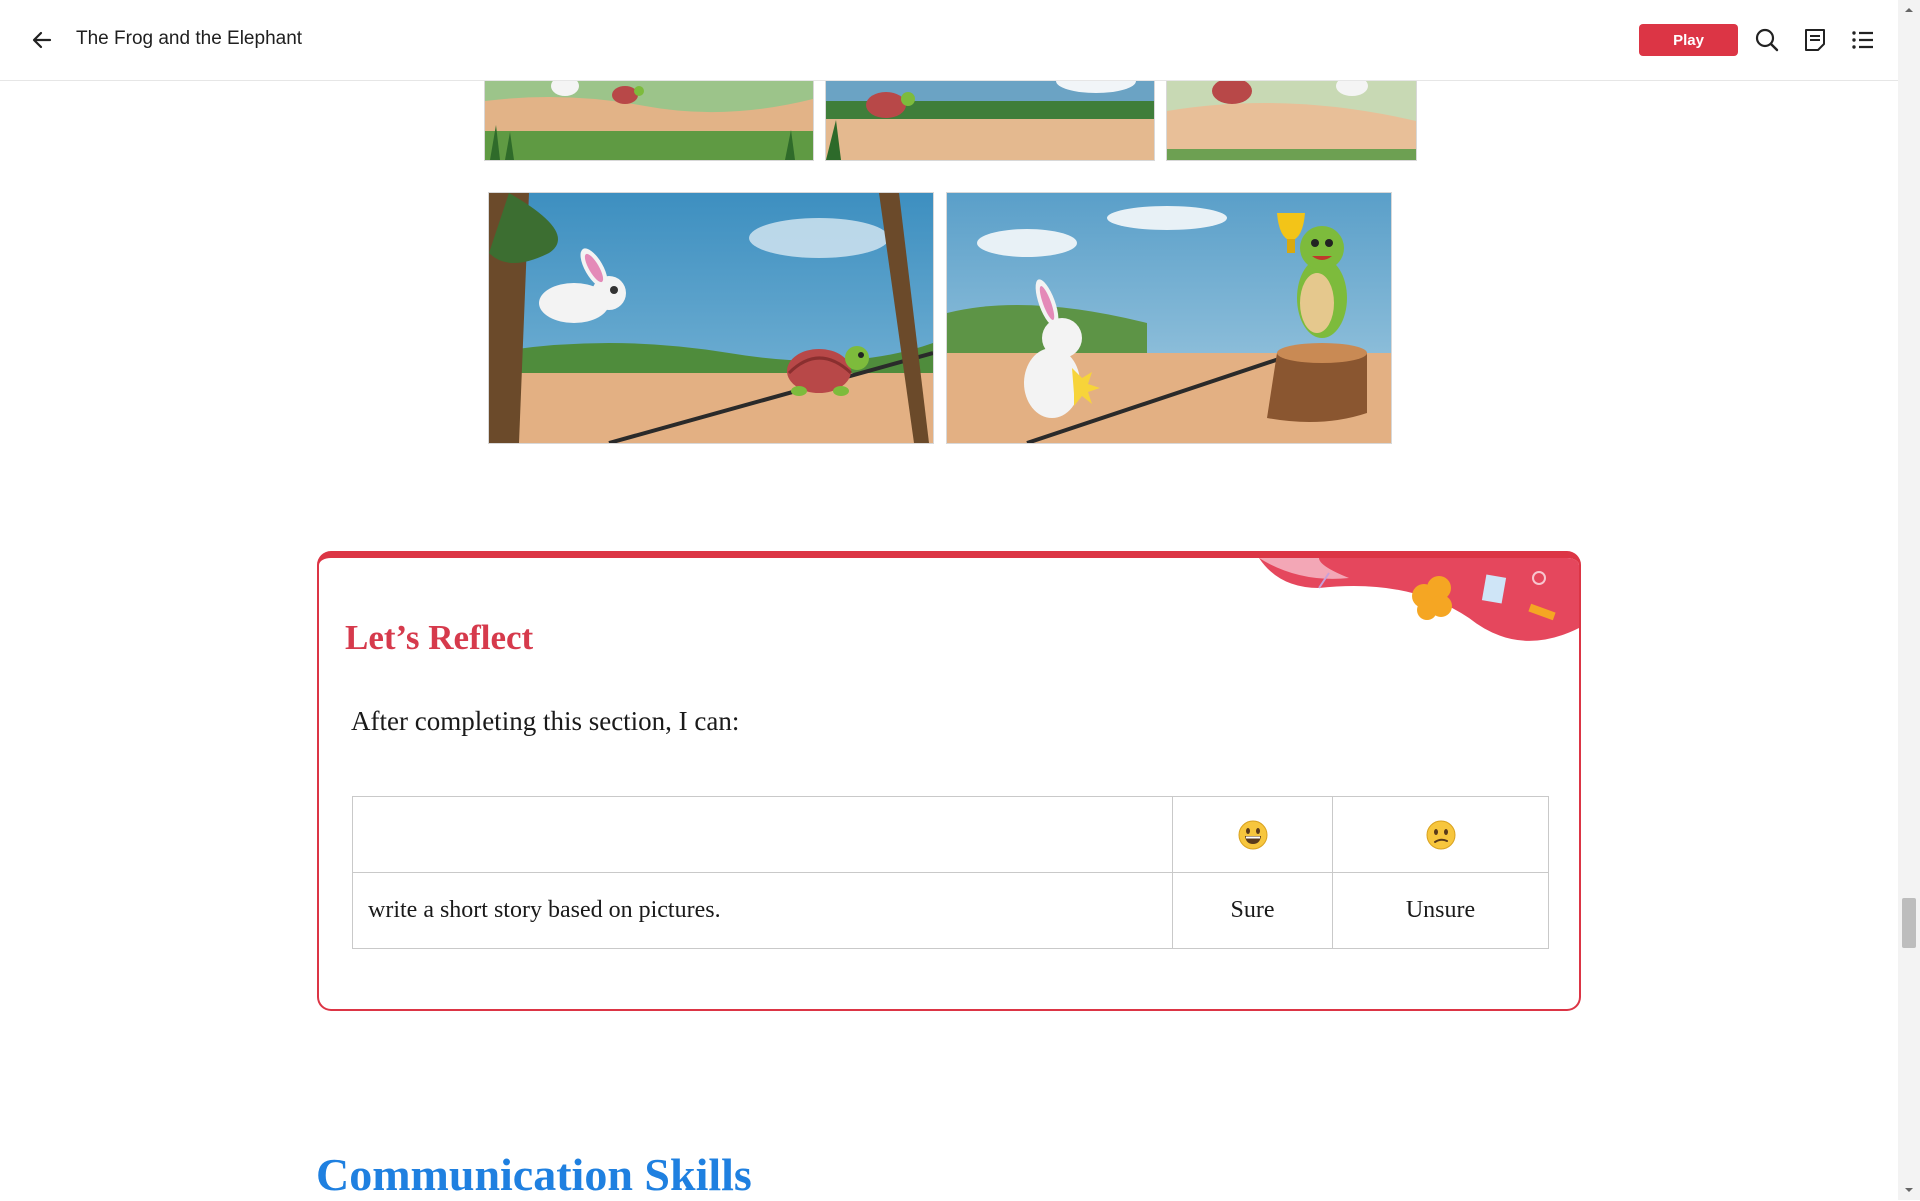 The image size is (1920, 1201). I want to click on confused-face-icon, so click(1440, 834).